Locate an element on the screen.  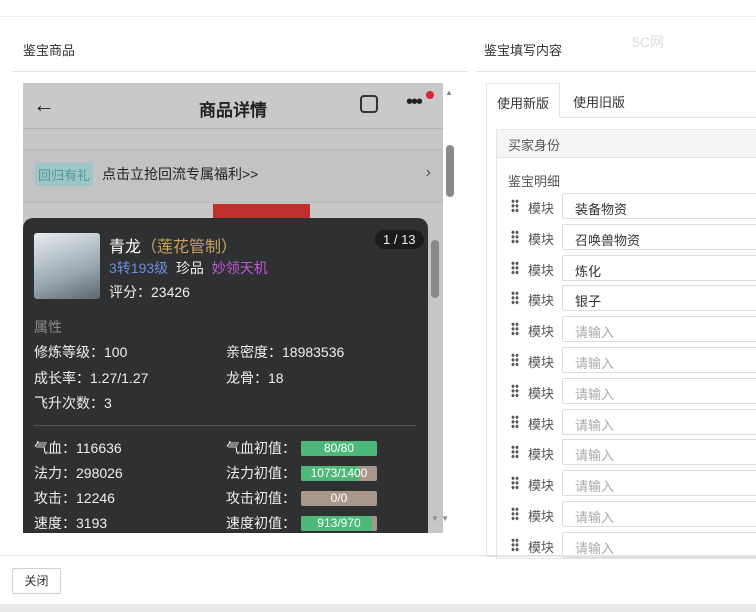
stat-value: 气血：116636 is located at coordinates (78, 448).